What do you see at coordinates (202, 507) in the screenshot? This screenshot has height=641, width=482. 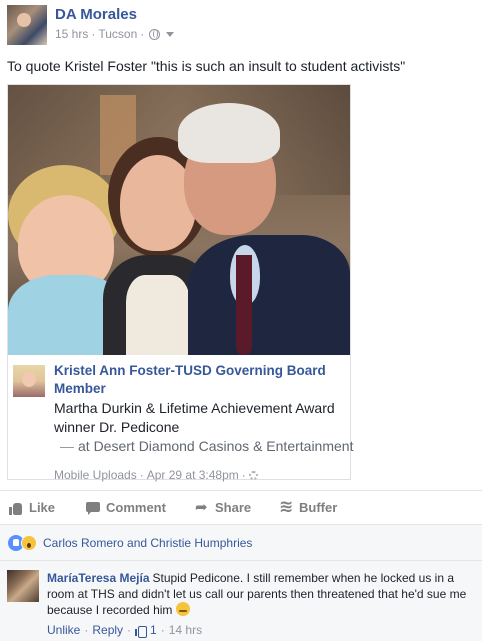 I see `share-arrow-icon` at bounding box center [202, 507].